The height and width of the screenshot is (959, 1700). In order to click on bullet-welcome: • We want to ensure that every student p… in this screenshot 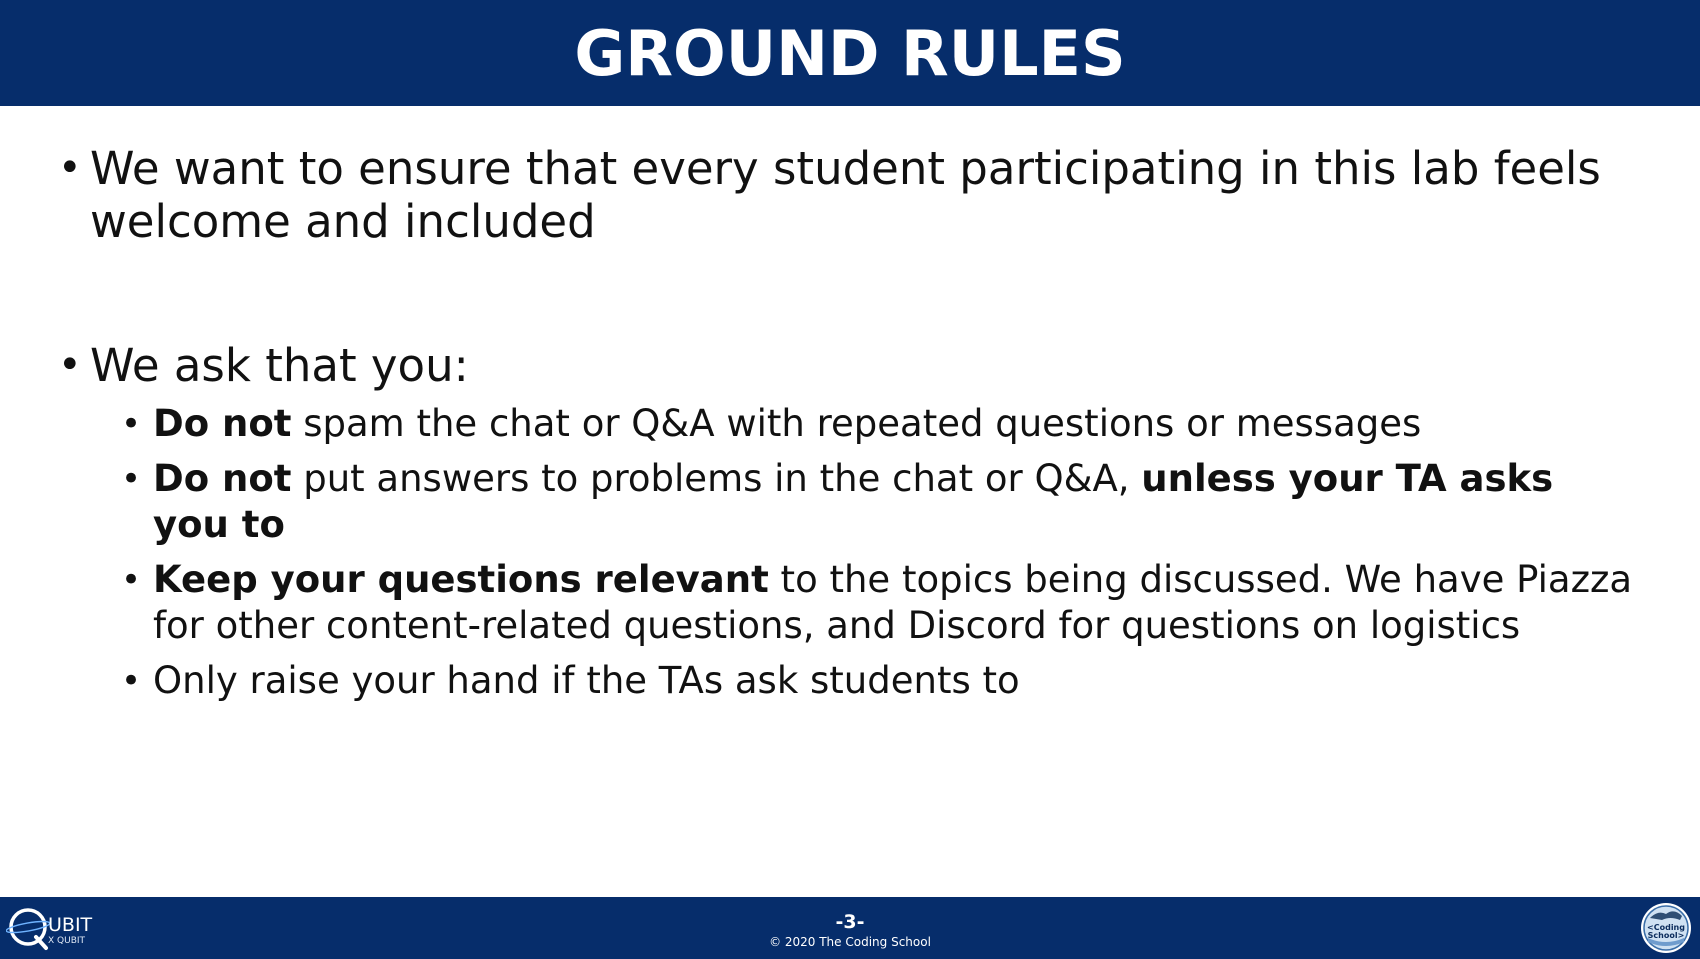, I will do `click(858, 195)`.